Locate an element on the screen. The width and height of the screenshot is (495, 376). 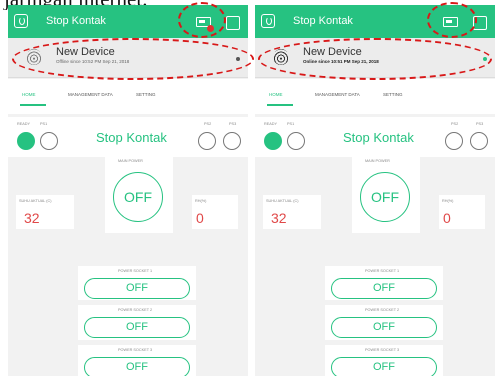
annotation-ellipse-device-left is located at coordinates (133, 59).